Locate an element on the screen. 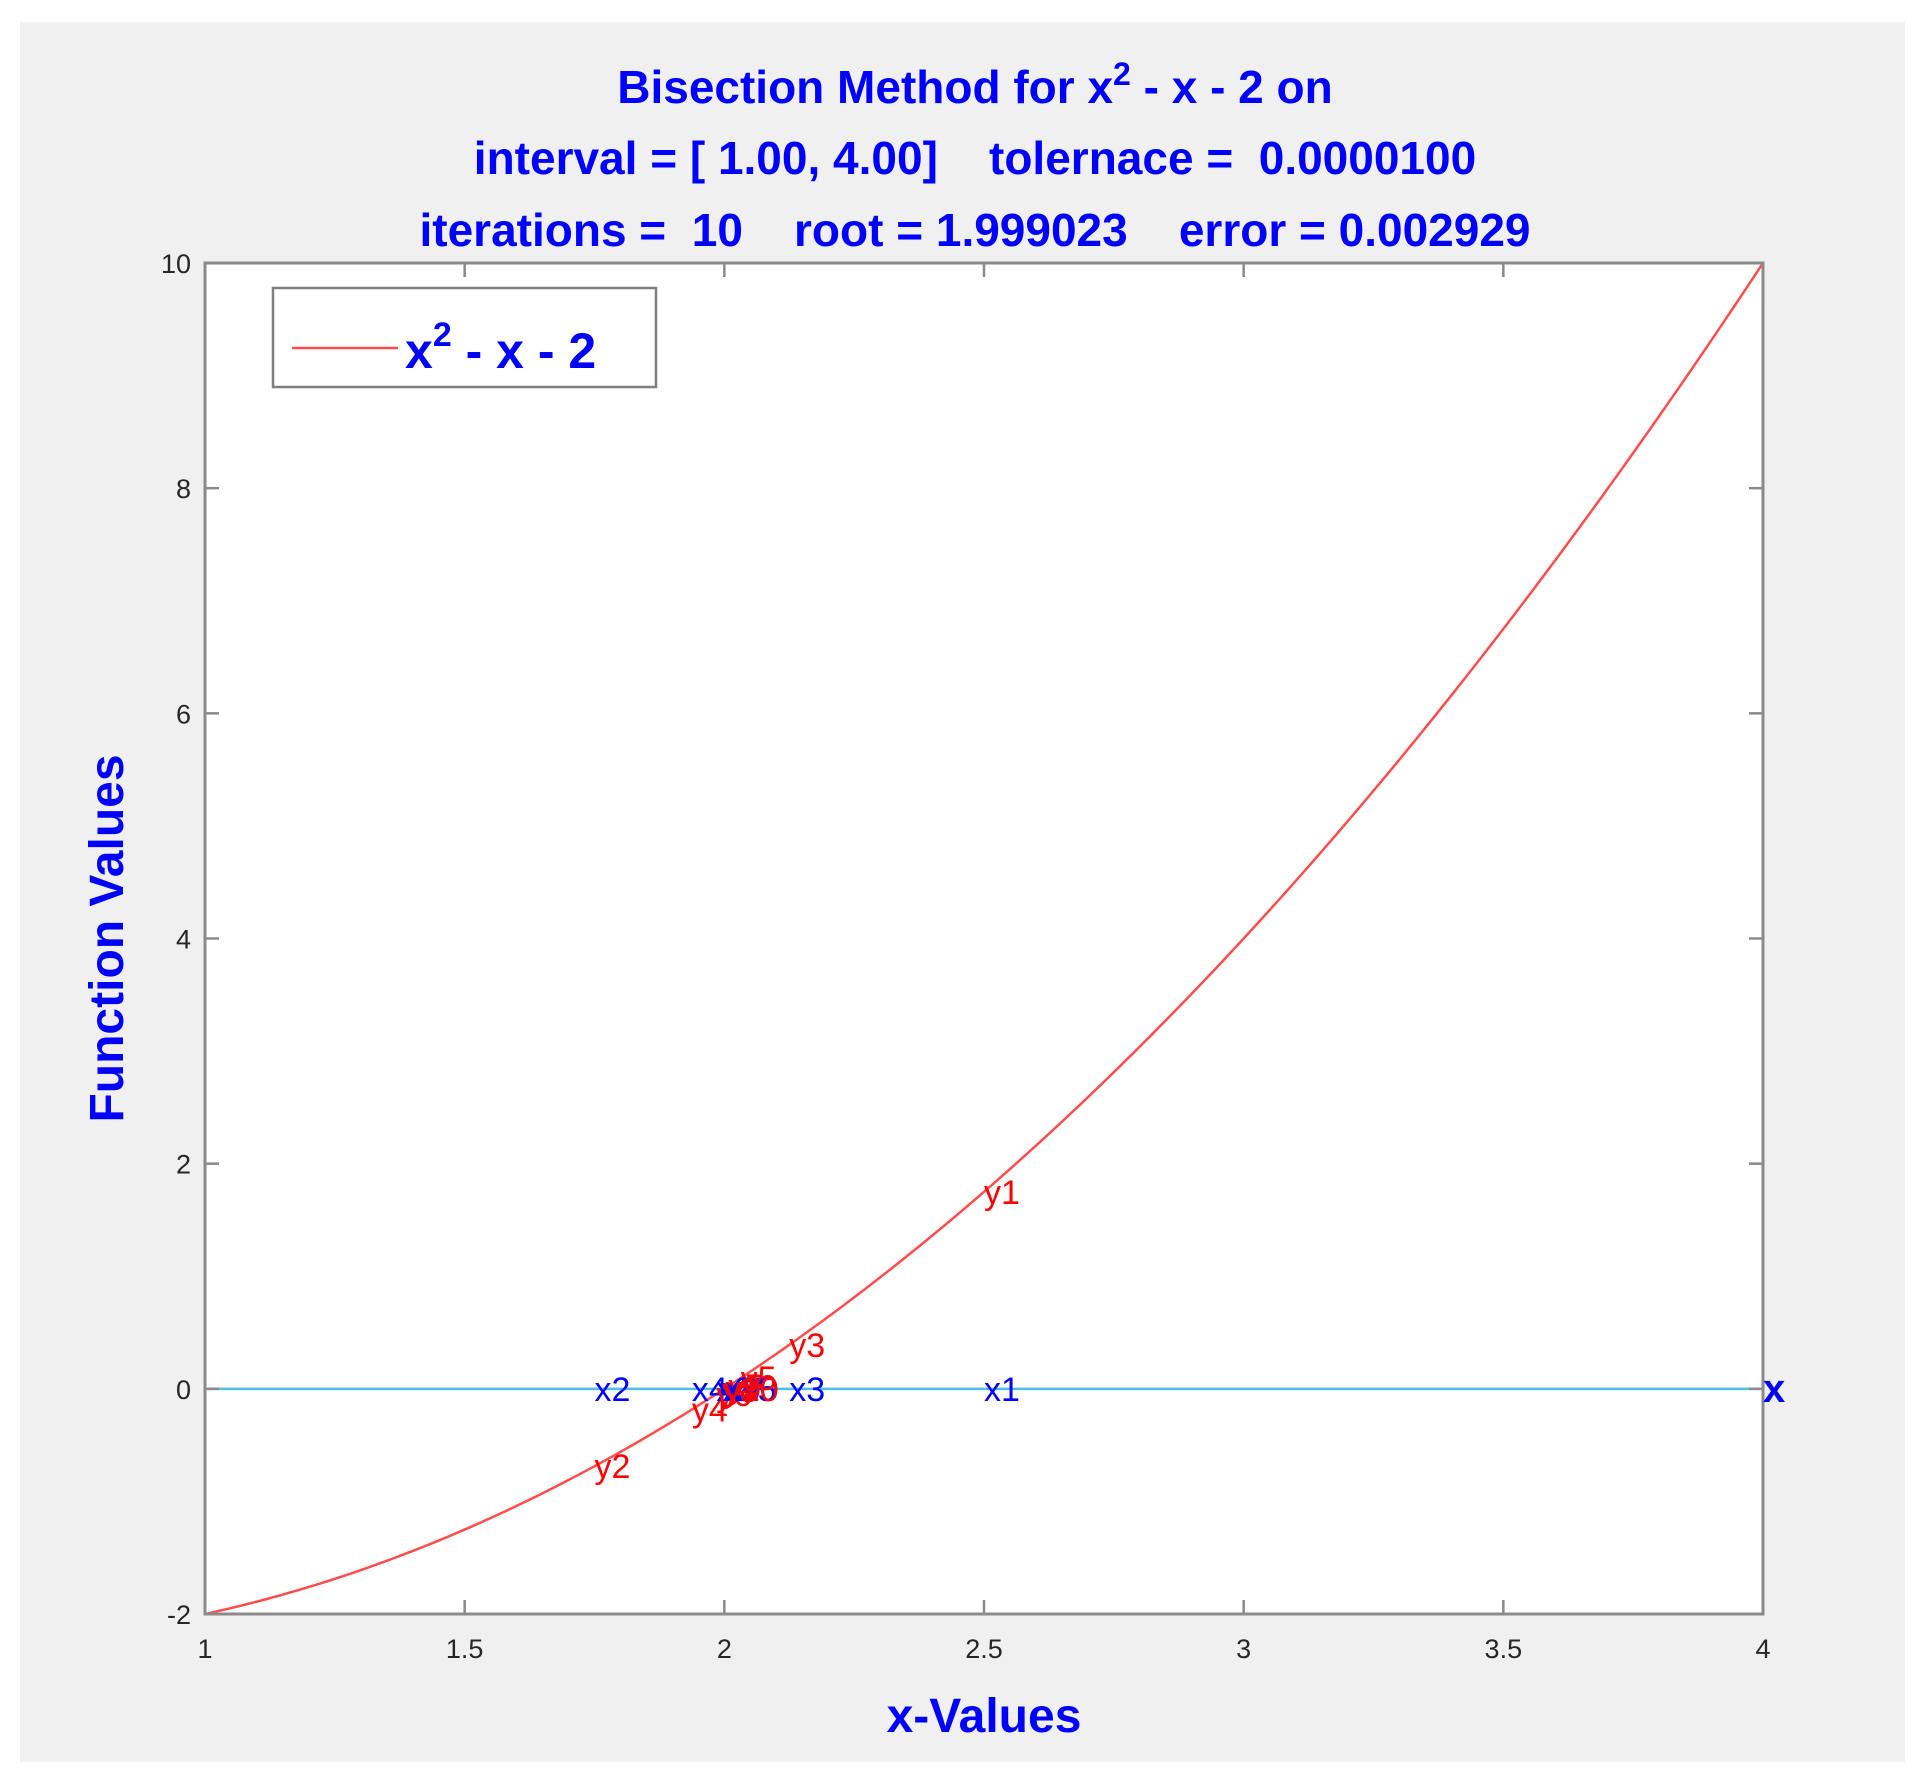  x-iterate-label: x1 is located at coordinates (1002, 1390).